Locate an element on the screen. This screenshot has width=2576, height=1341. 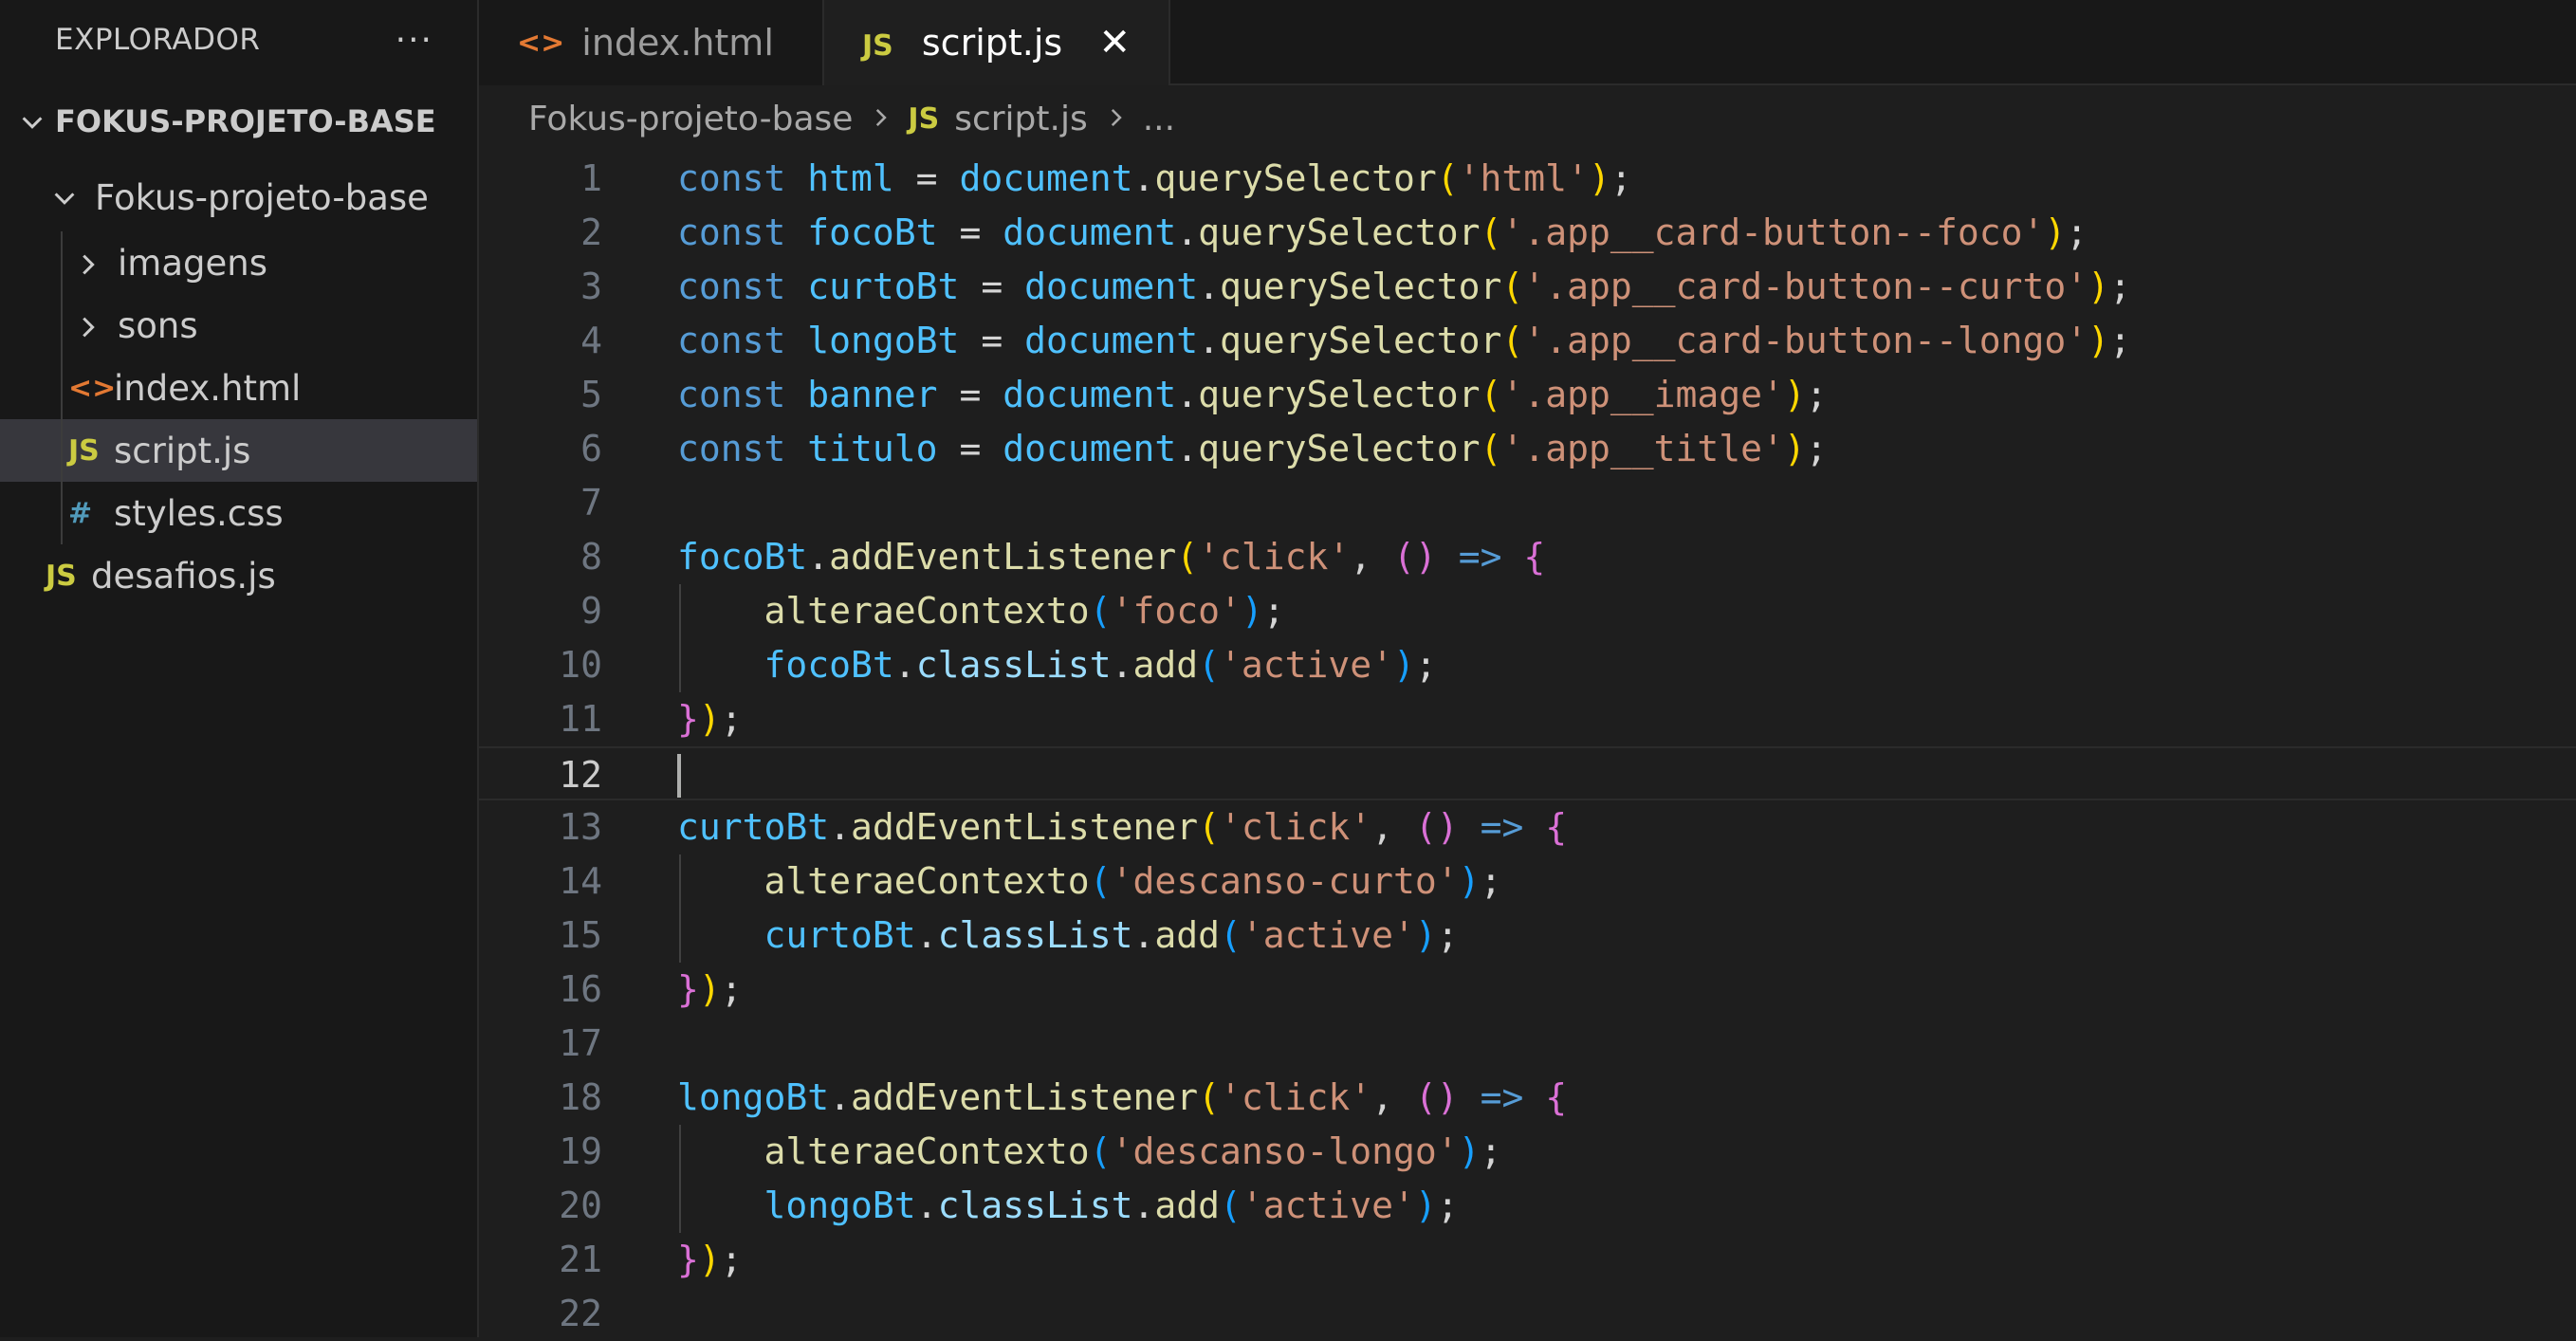
code-line: 12 is located at coordinates (1527, 773).